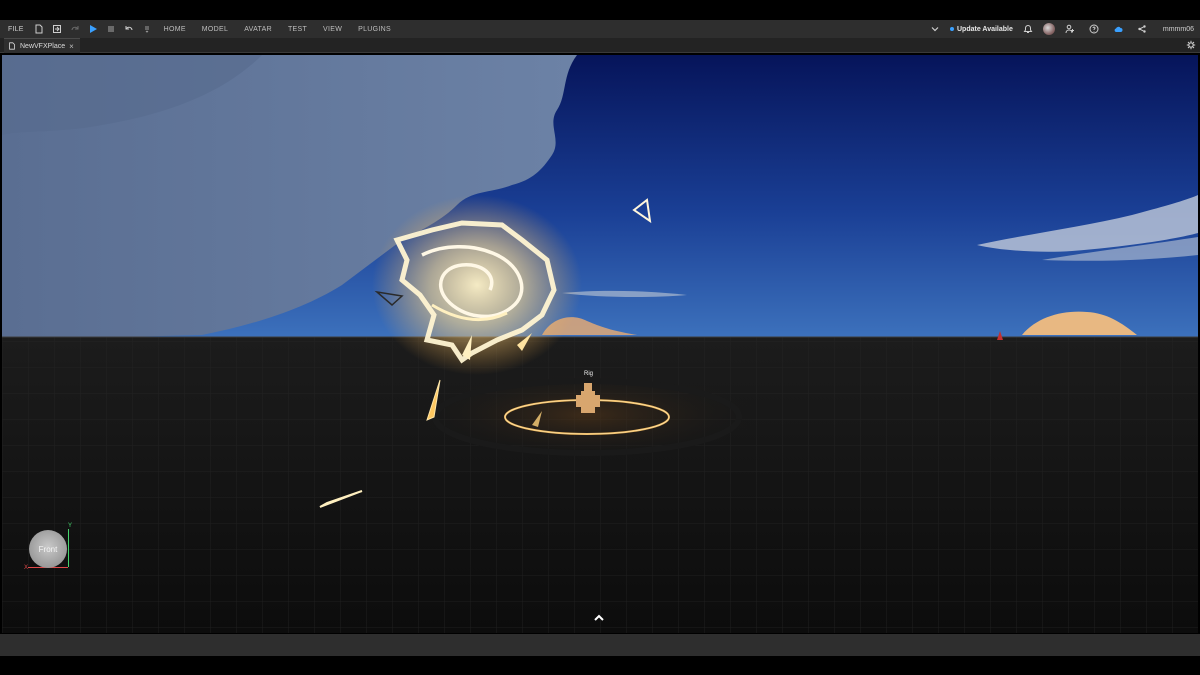 The image size is (1200, 675). I want to click on play-icon, so click(93, 29).